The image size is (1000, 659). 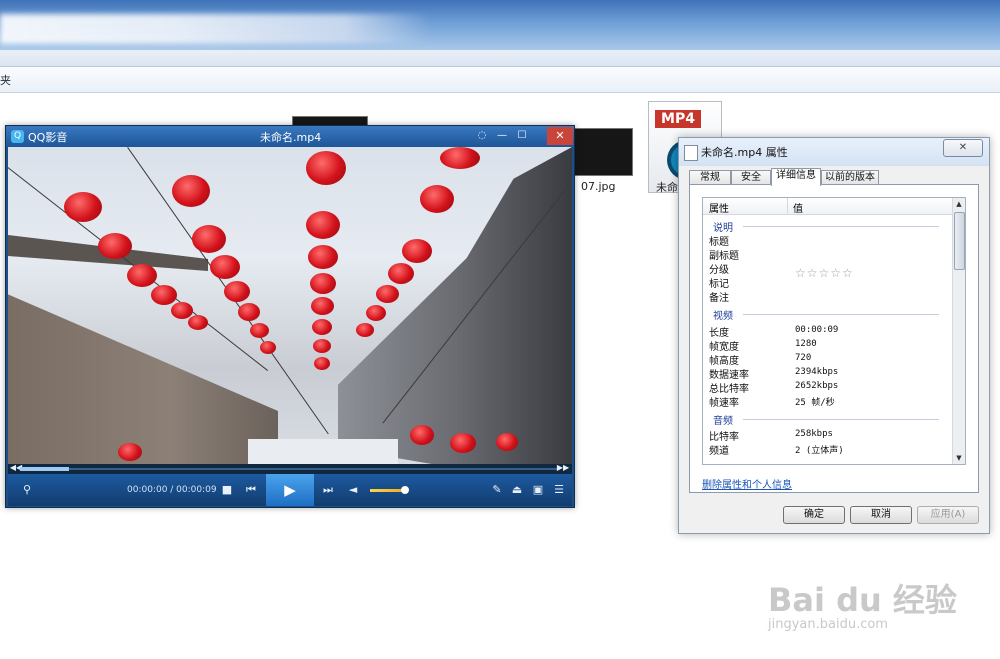 What do you see at coordinates (719, 282) in the screenshot?
I see `row-tags: 标记` at bounding box center [719, 282].